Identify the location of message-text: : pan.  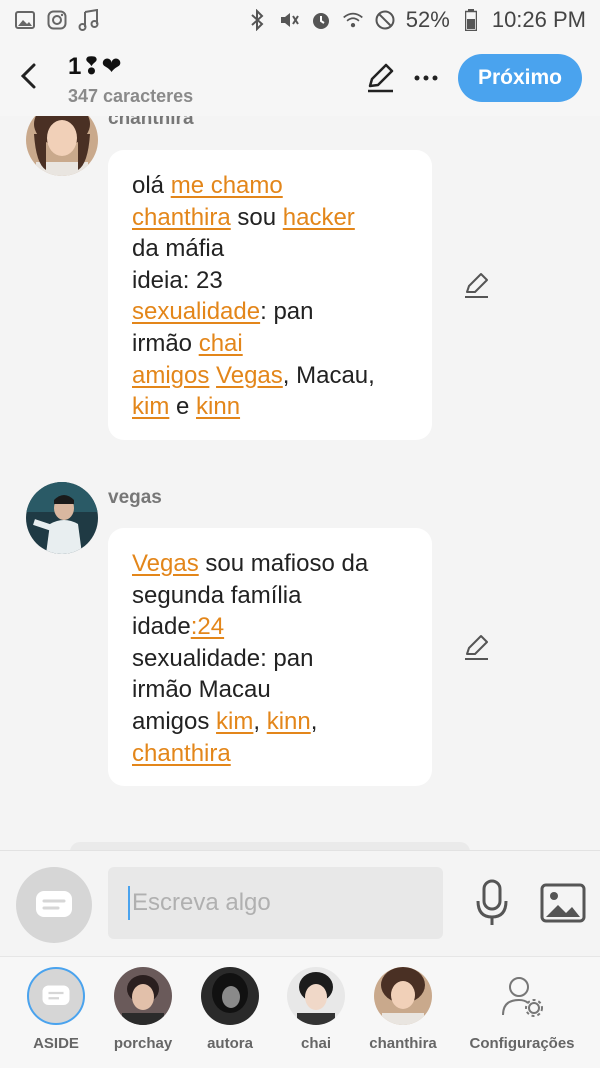
(287, 312).